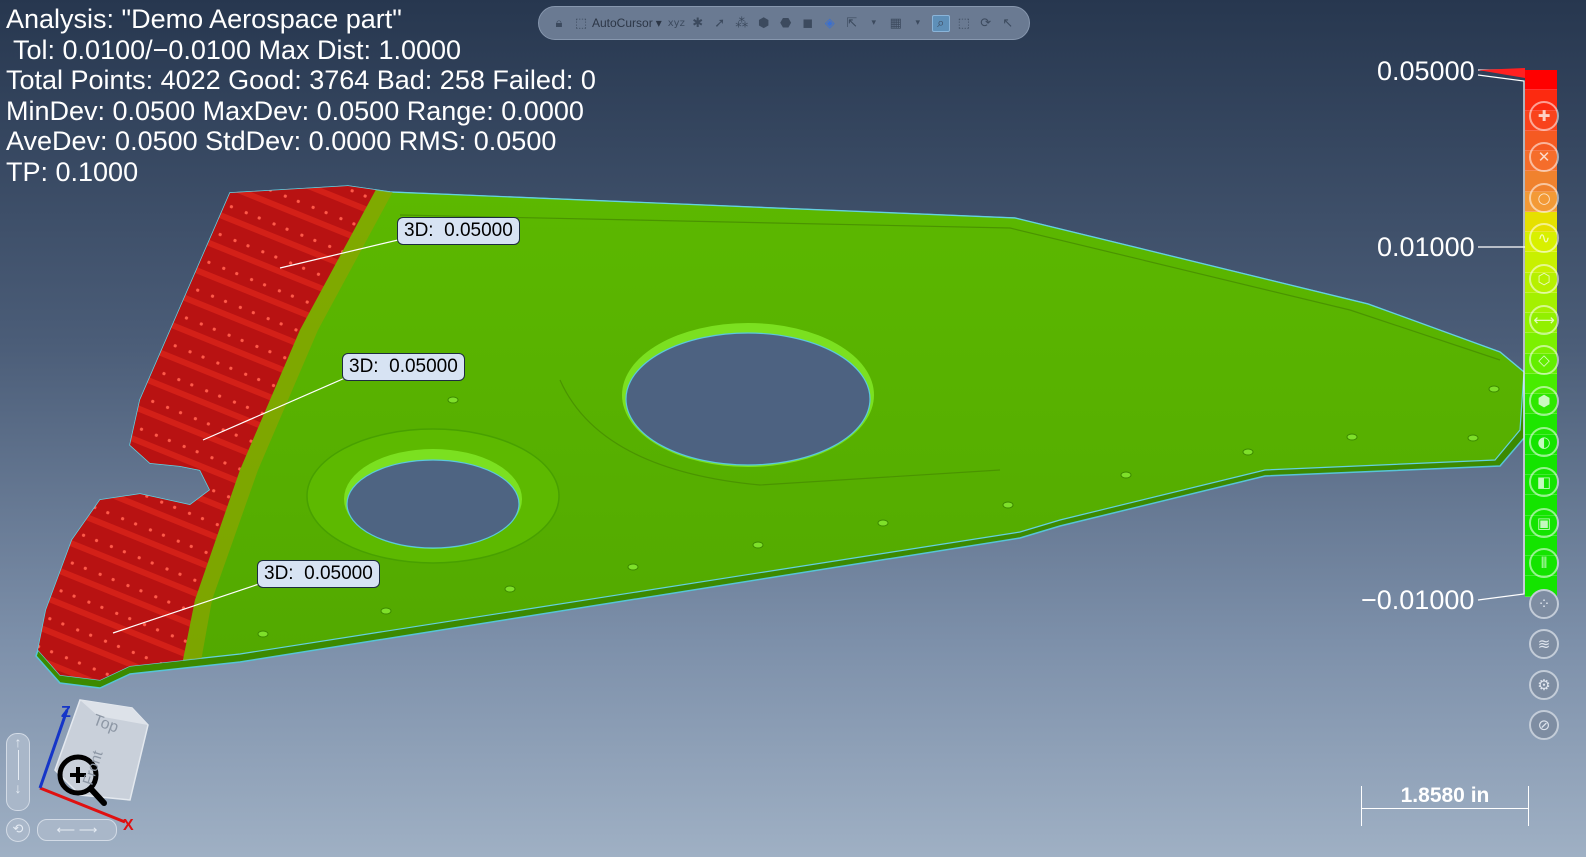  I want to click on rotate-icon: ⟲, so click(18, 830).